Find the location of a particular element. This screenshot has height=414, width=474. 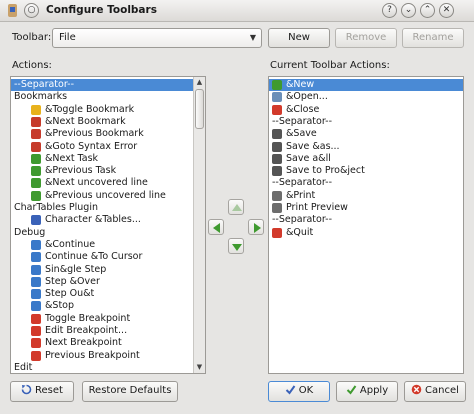

apply-button: Apply is located at coordinates (367, 391).